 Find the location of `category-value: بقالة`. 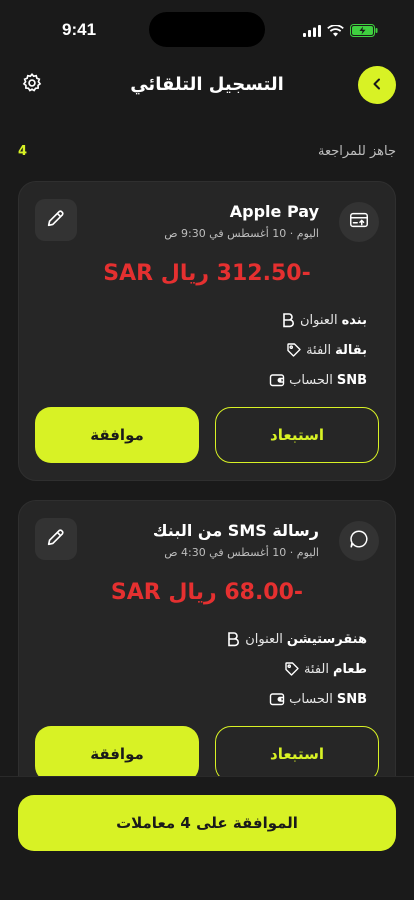

category-value: بقالة is located at coordinates (351, 350).